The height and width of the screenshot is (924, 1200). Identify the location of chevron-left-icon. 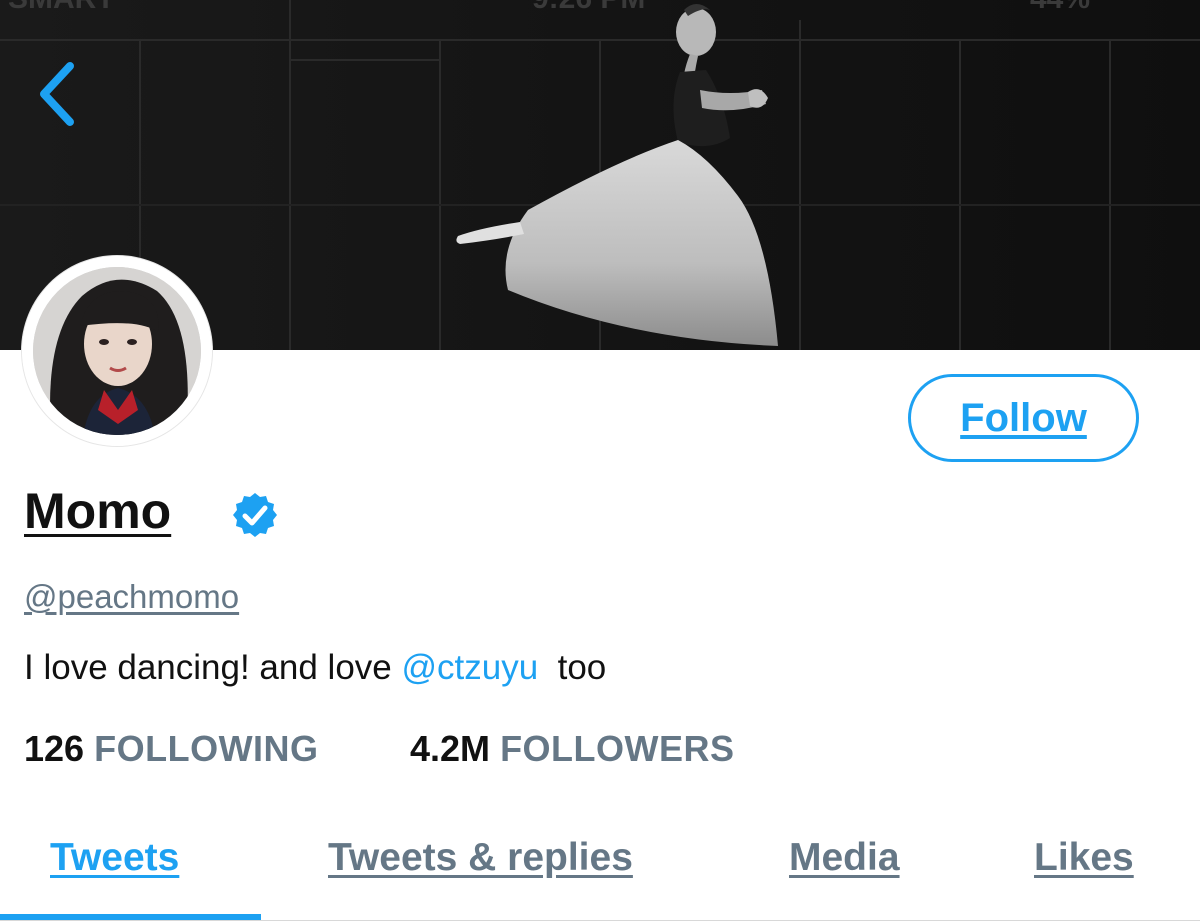
(57, 94).